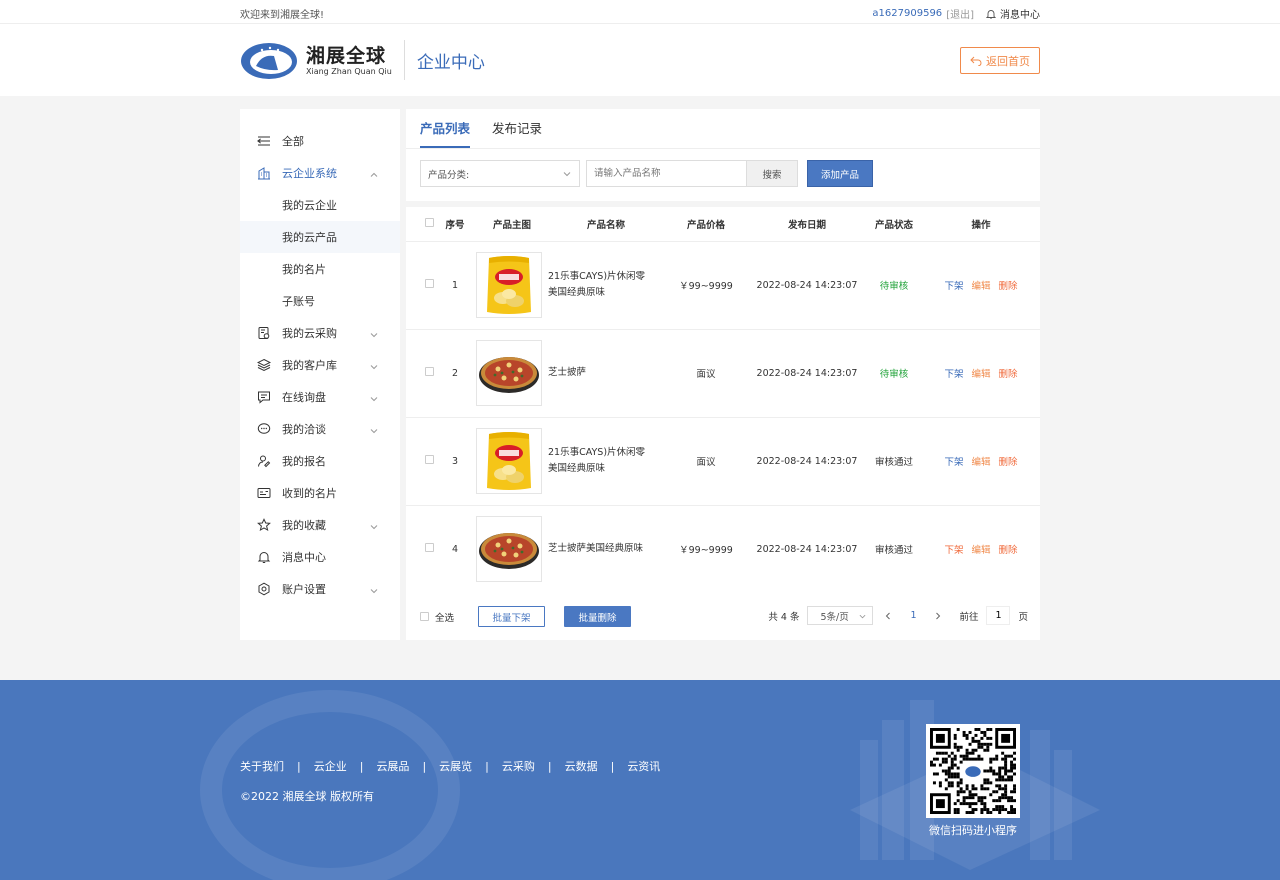  What do you see at coordinates (998, 615) in the screenshot?
I see `goto-page-input` at bounding box center [998, 615].